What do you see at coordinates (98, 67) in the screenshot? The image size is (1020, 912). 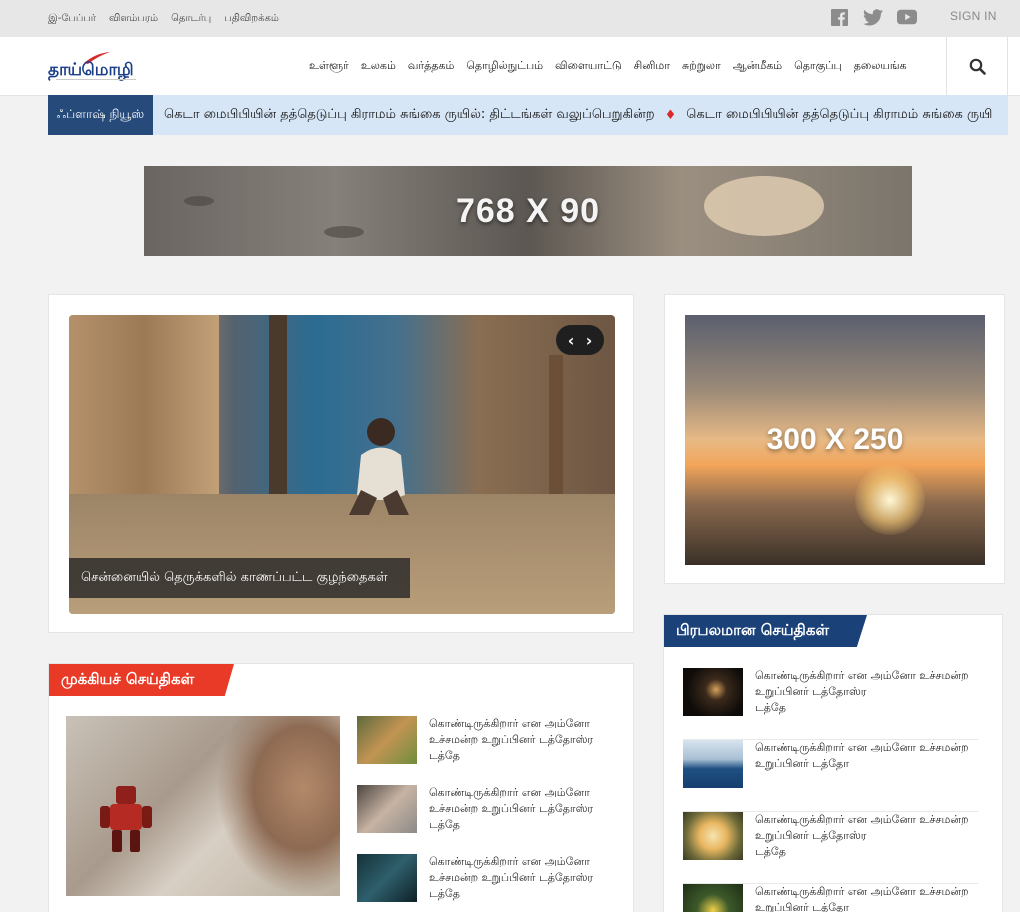 I see `site-logo: தாய்மொழி` at bounding box center [98, 67].